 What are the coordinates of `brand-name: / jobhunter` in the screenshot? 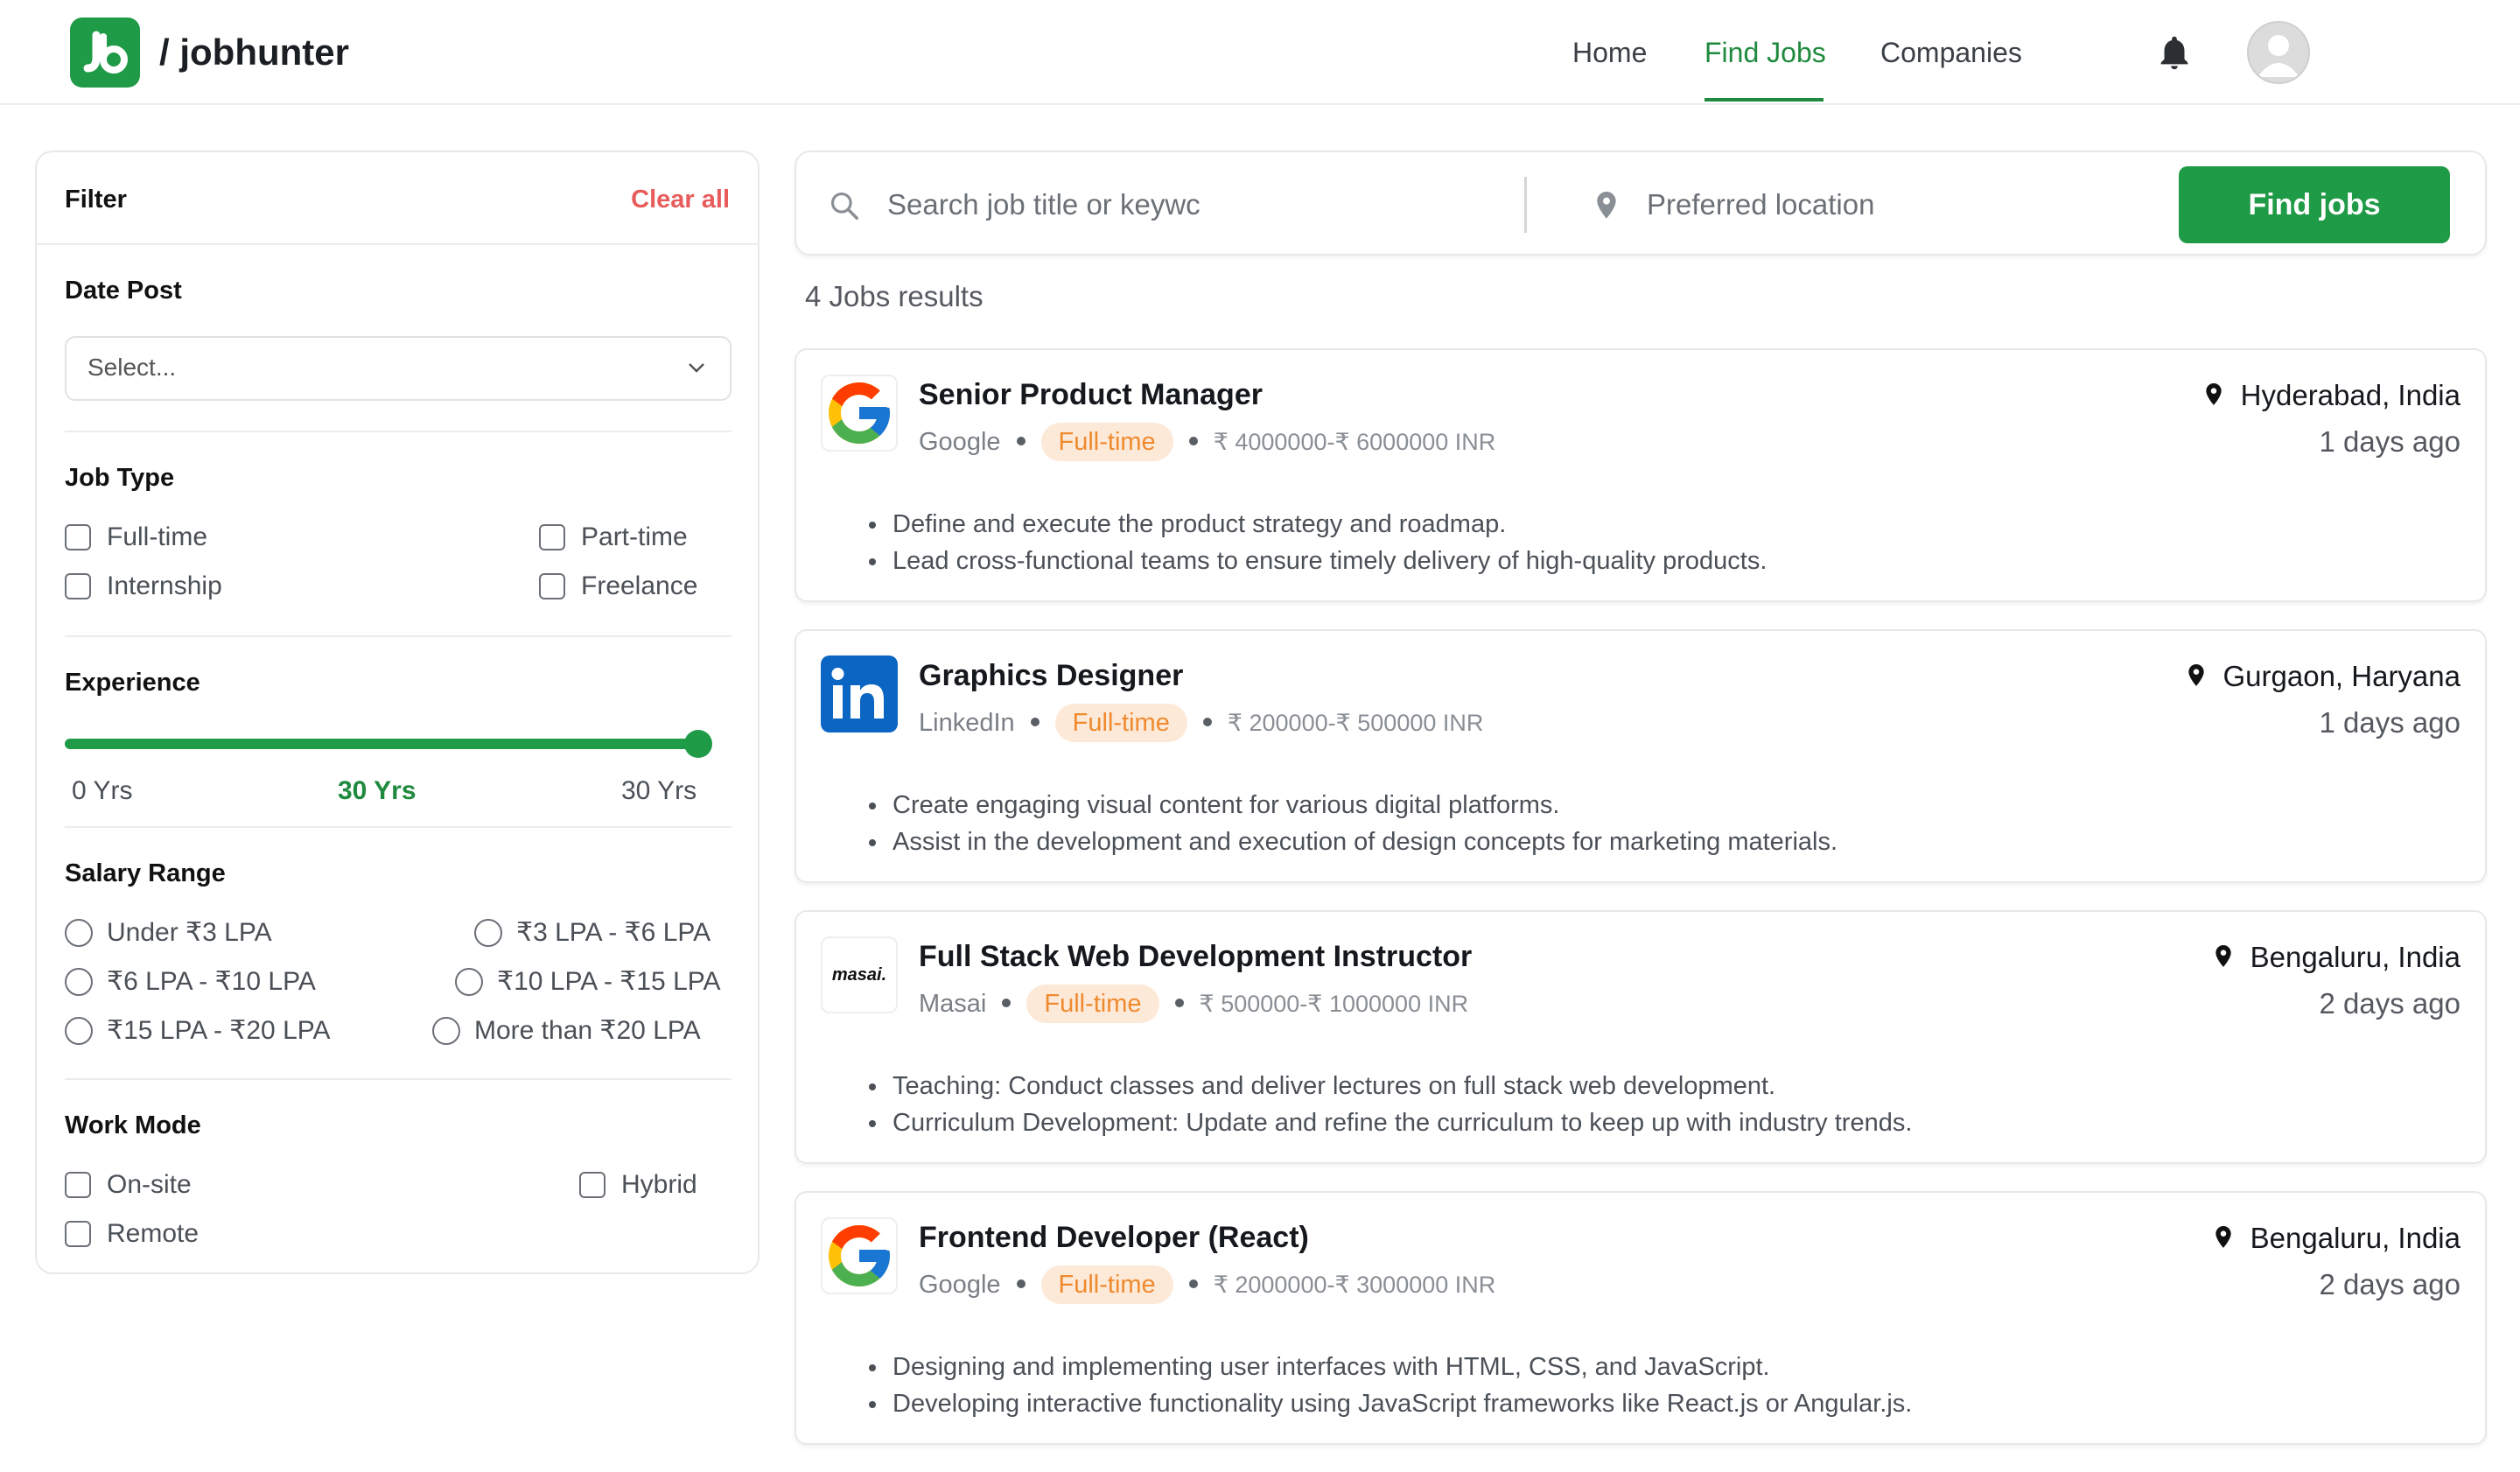 It's located at (254, 53).